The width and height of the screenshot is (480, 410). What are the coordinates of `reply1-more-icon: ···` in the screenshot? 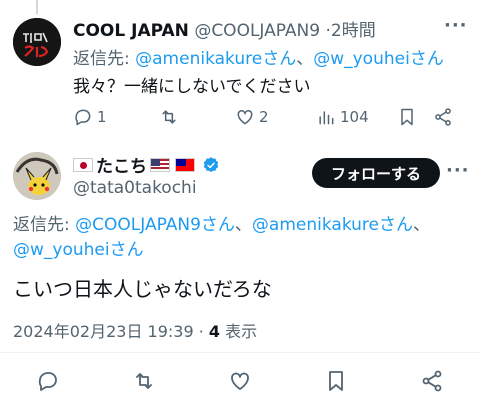 It's located at (456, 25).